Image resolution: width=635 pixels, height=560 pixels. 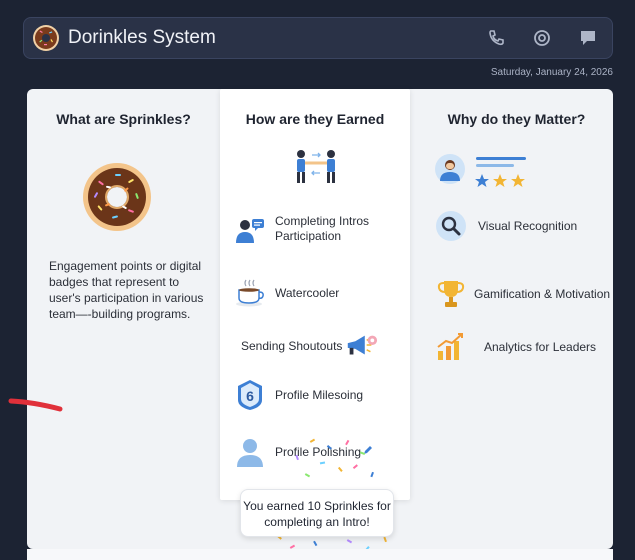 What do you see at coordinates (250, 231) in the screenshot?
I see `user-chat-icon` at bounding box center [250, 231].